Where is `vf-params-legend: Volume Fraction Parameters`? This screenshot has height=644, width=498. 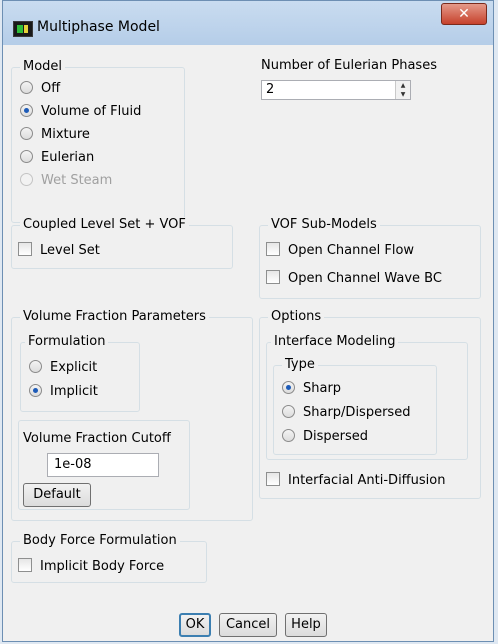 vf-params-legend: Volume Fraction Parameters is located at coordinates (114, 316).